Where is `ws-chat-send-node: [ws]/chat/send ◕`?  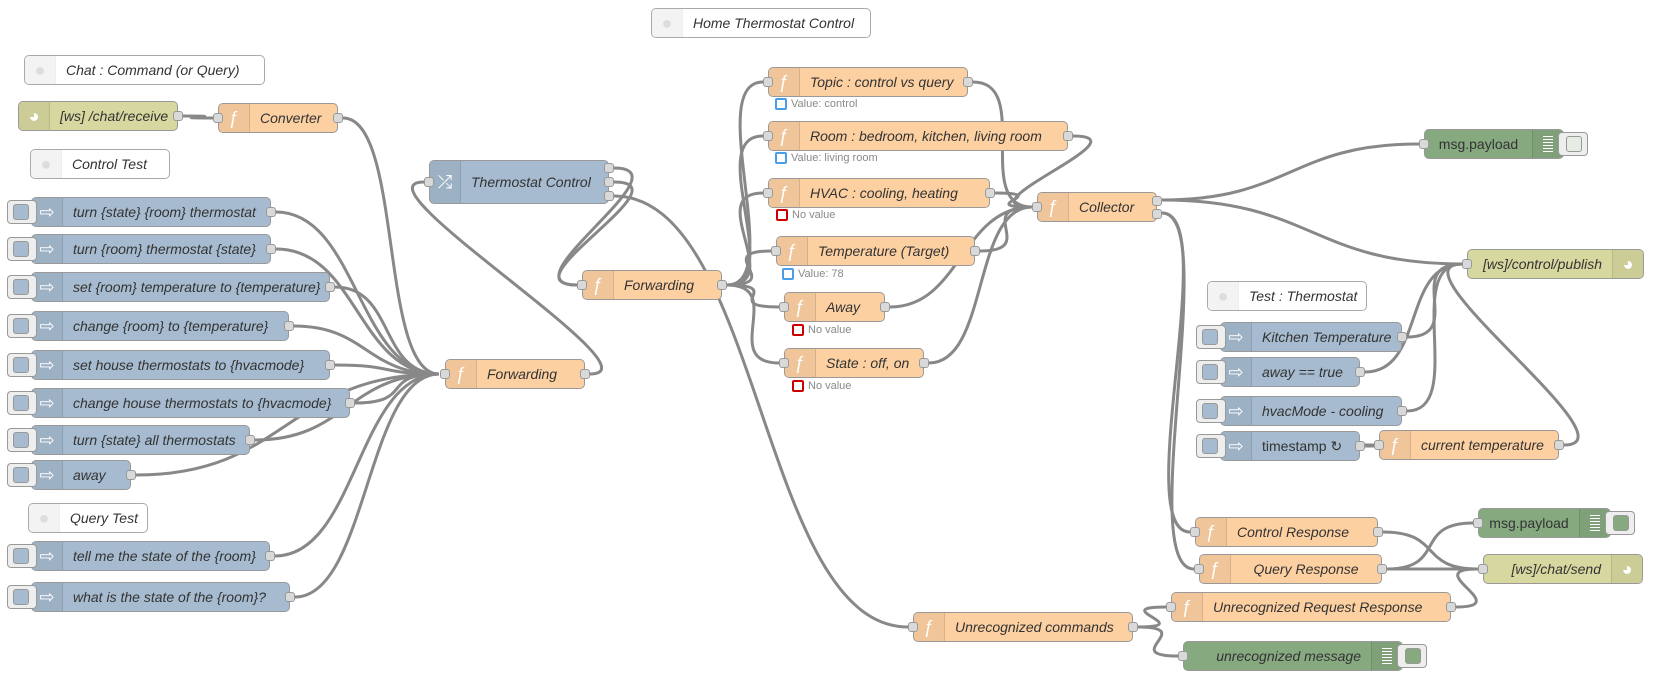
ws-chat-send-node: [ws]/chat/send ◕ is located at coordinates (1560, 569).